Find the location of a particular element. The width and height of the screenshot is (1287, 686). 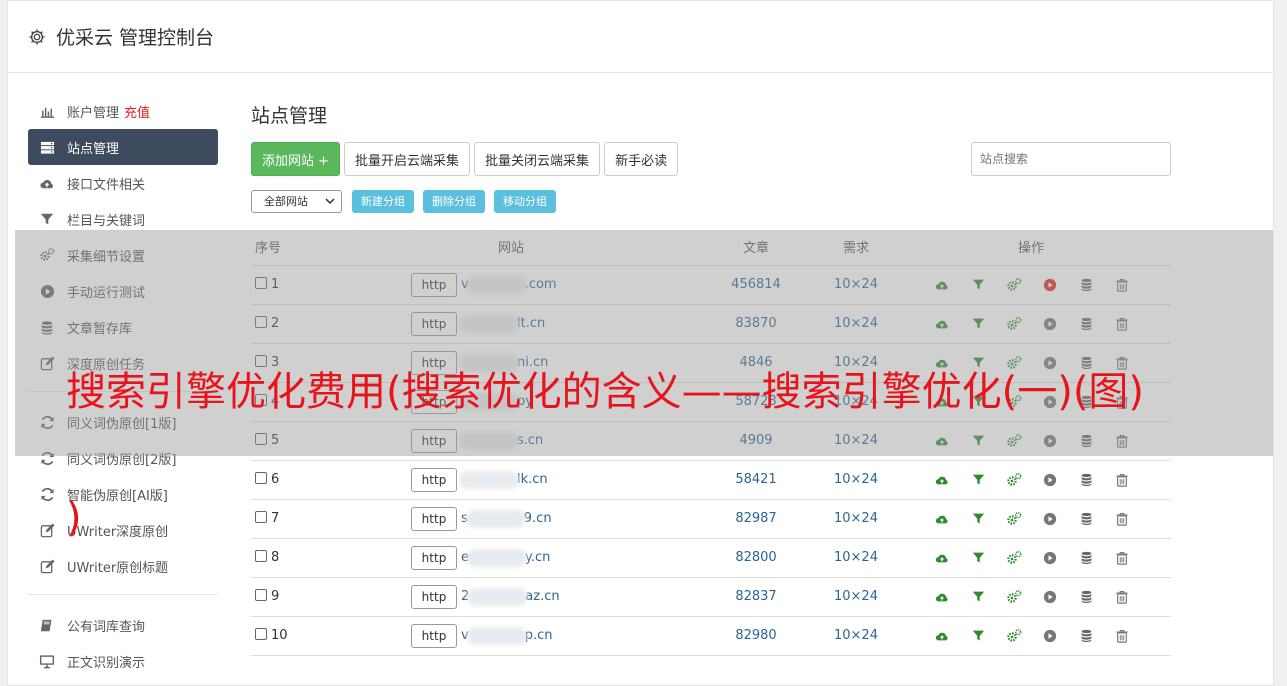

site-search-input is located at coordinates (1071, 159).